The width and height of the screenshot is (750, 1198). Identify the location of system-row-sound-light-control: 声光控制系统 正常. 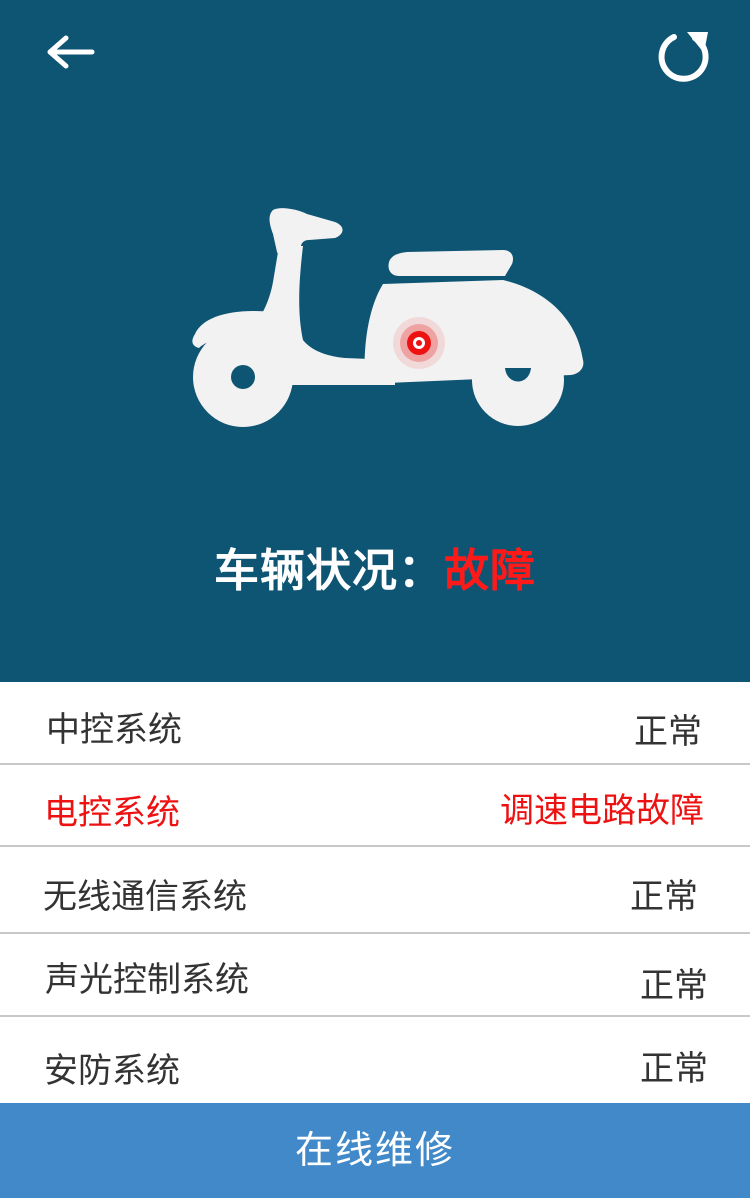
(375, 975).